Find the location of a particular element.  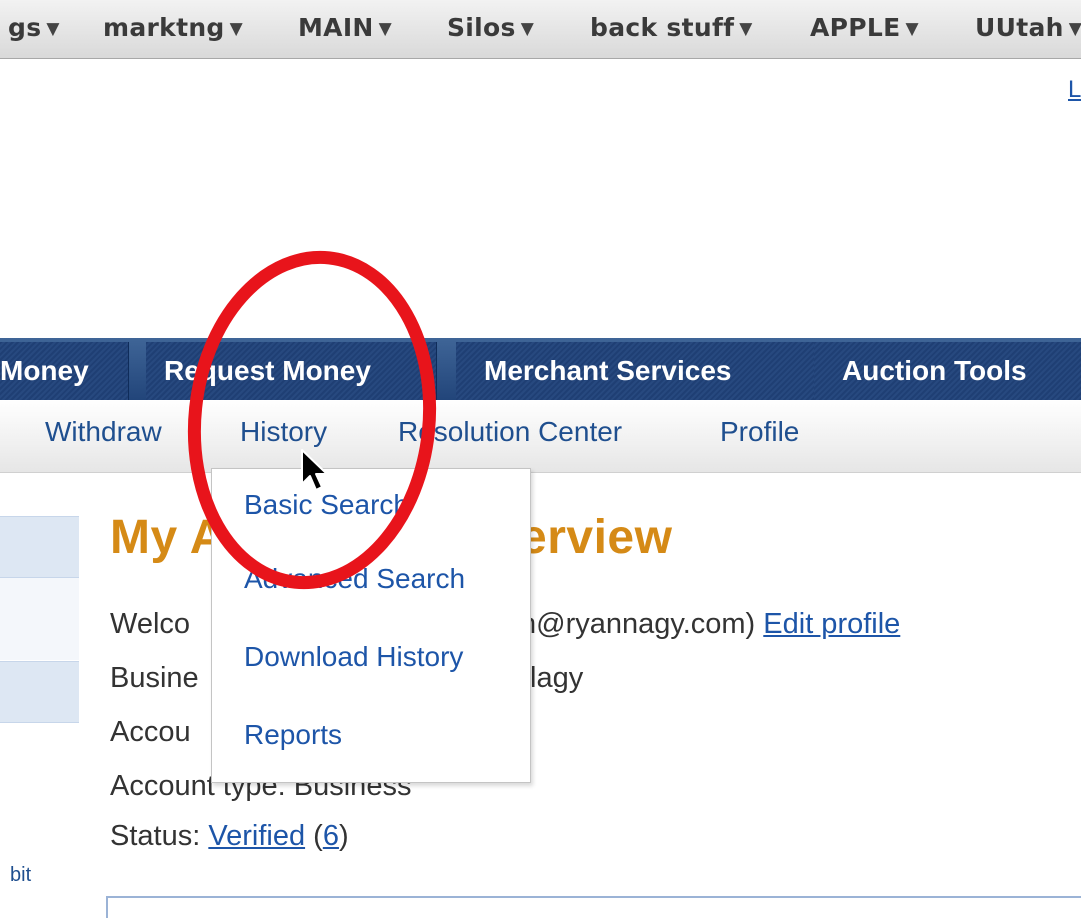

bookmark-folder-marktng: marktng ▼ is located at coordinates (173, 28).